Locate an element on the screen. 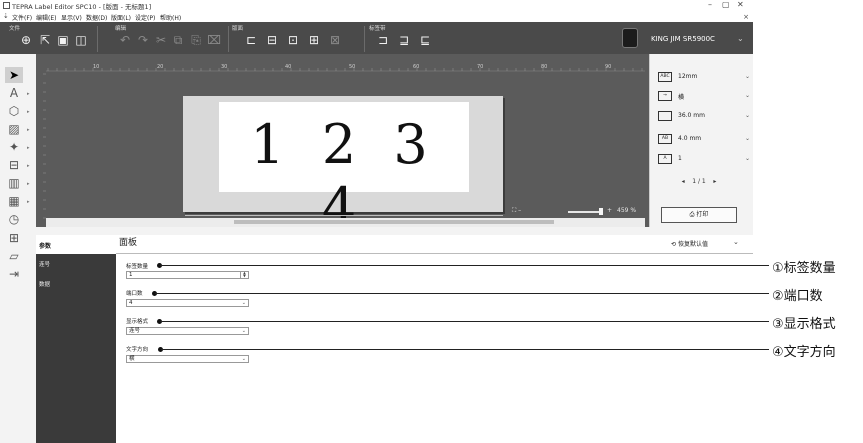  property-length: 36.0 mm ⌄ is located at coordinates (704, 117).